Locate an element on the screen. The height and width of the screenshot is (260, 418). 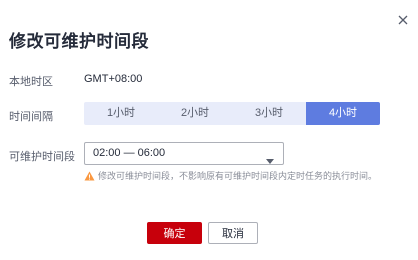
interval-option-3h: 3小时 is located at coordinates (269, 113).